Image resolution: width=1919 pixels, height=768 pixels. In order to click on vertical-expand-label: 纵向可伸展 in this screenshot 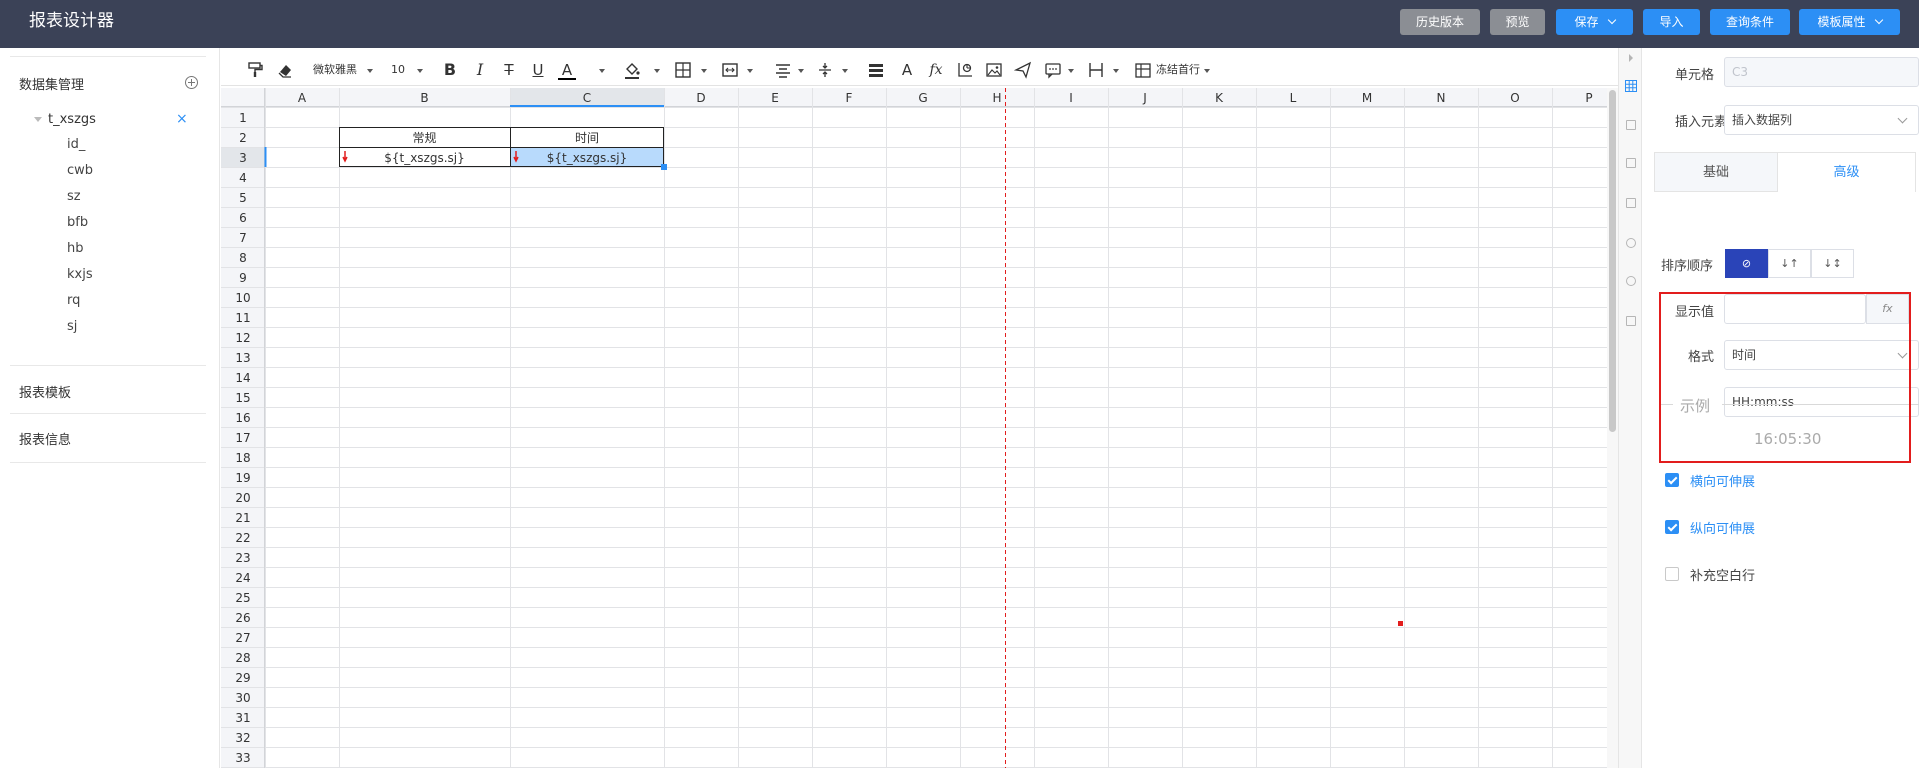, I will do `click(1722, 527)`.